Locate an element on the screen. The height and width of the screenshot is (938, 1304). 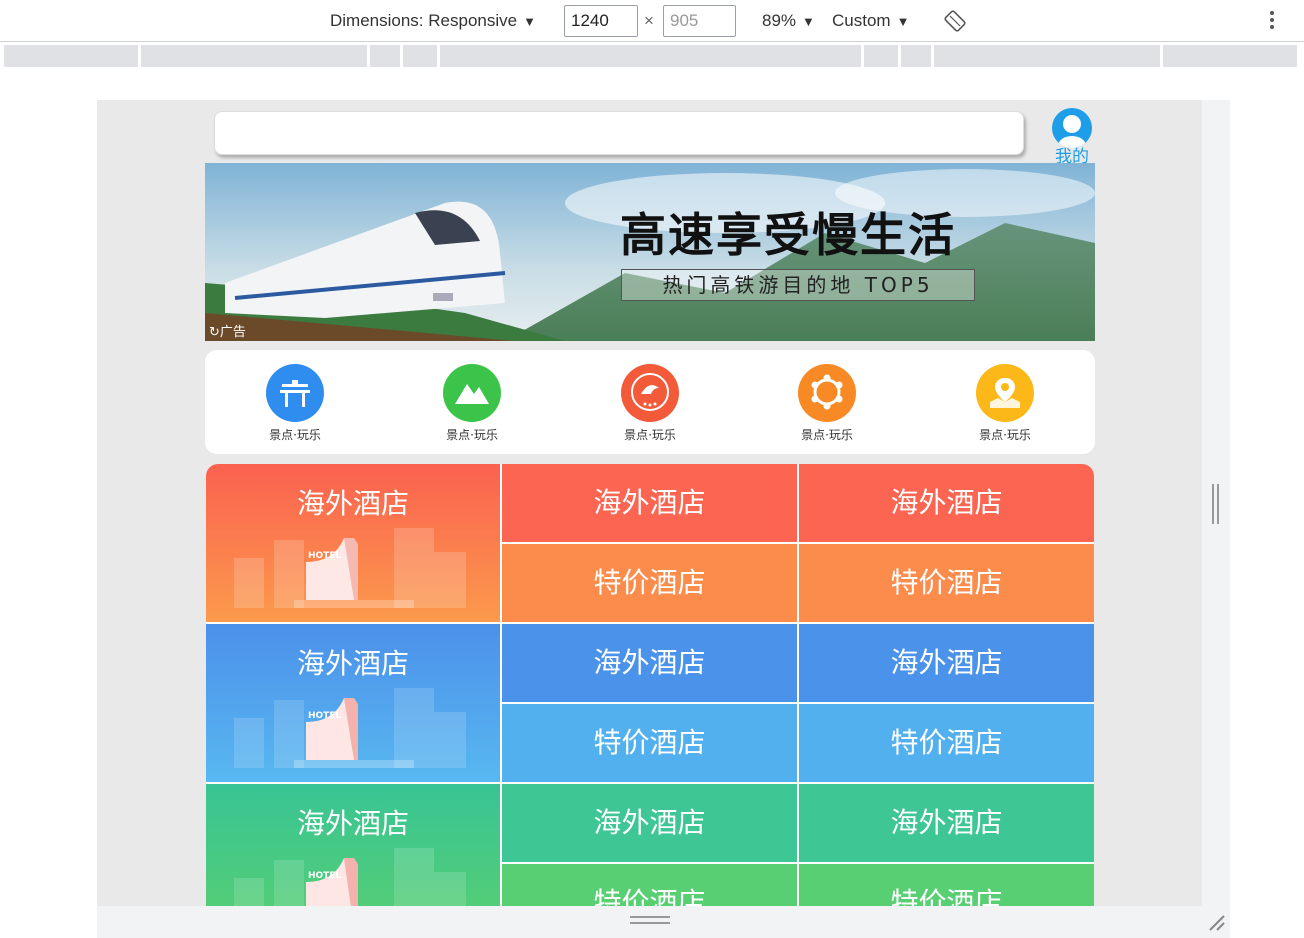
ad-banner: 高速享受慢生活 热门高铁游目的地 TOP5 ↻广告 is located at coordinates (650, 252).